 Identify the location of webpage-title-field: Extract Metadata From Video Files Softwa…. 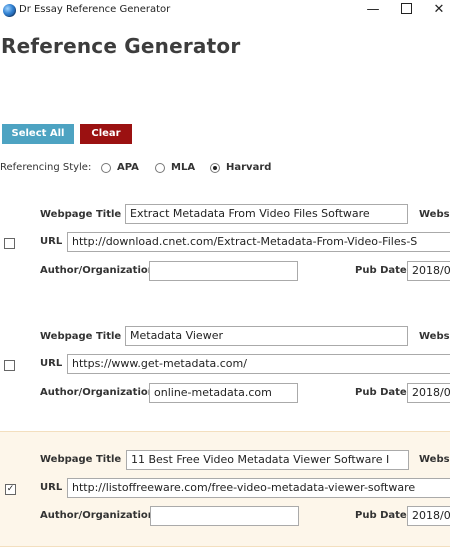
(266, 214).